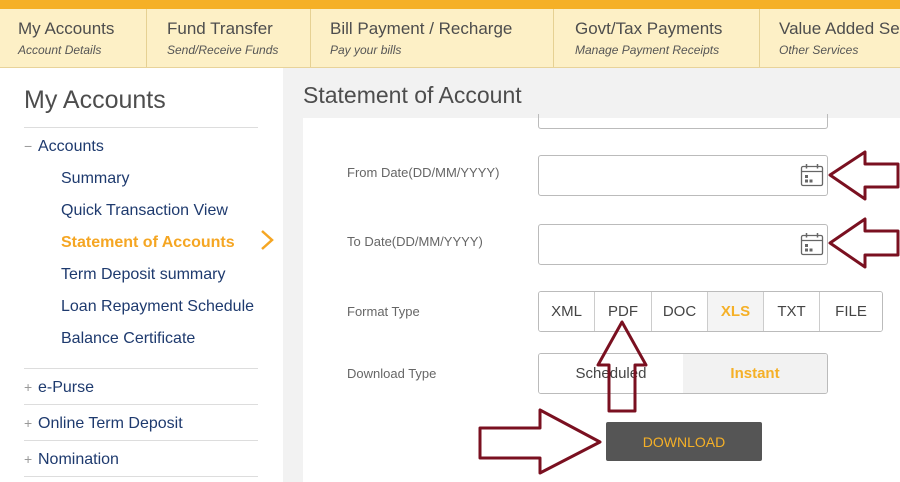 The height and width of the screenshot is (482, 900). I want to click on from-date-label: From Date(DD/MM/YYYY), so click(423, 172).